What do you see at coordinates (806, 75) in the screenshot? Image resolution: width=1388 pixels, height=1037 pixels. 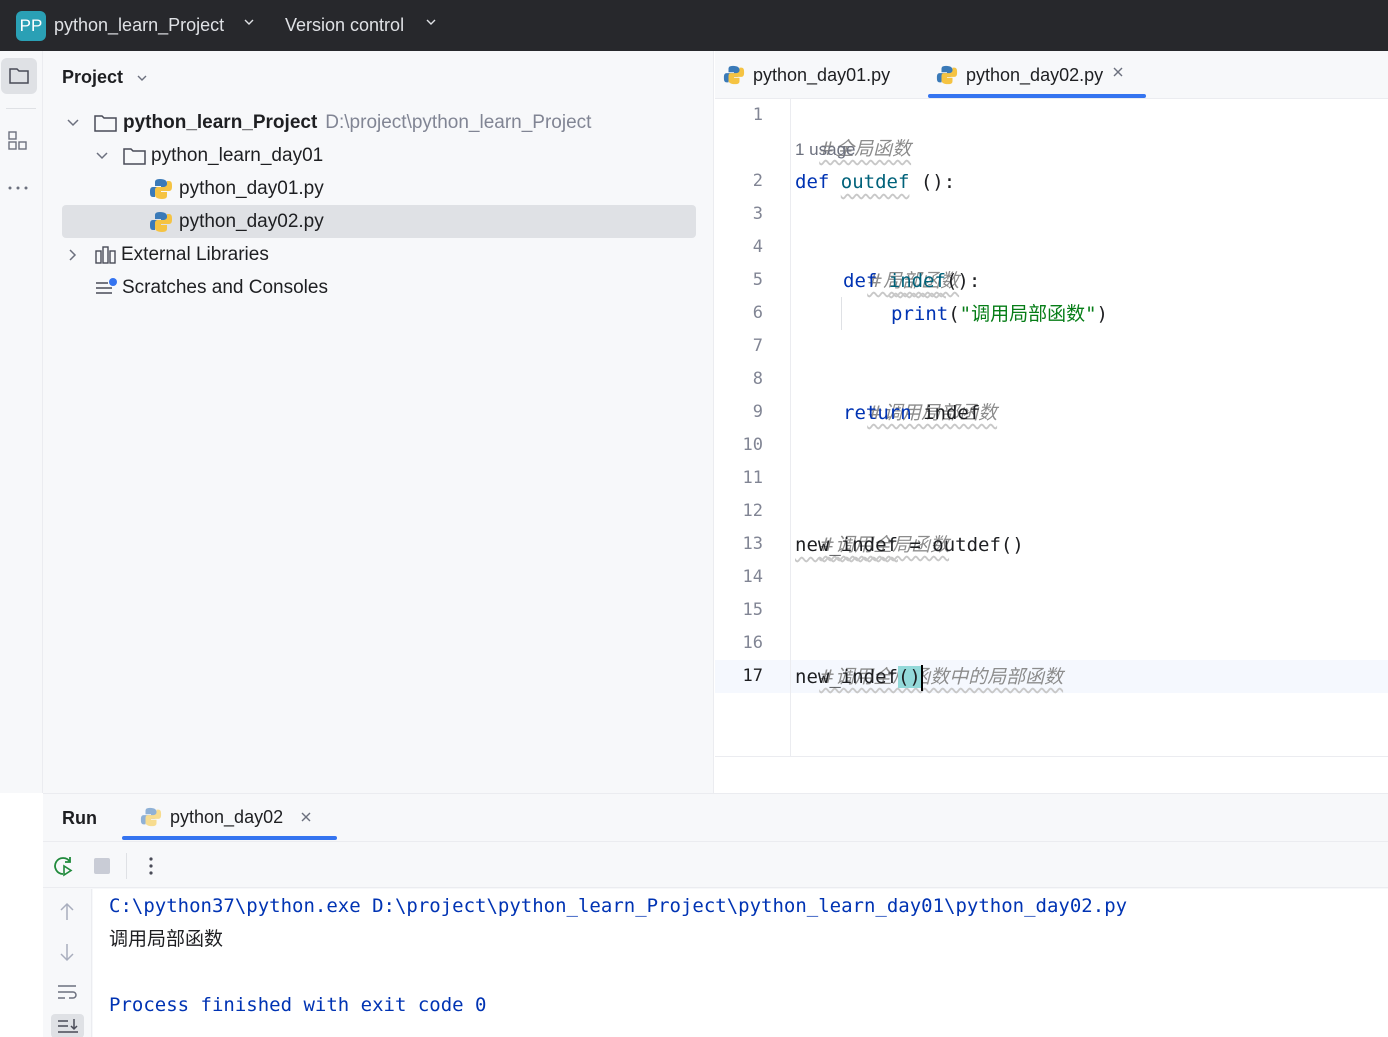 I see `tab-python-day01: python_day01.py` at bounding box center [806, 75].